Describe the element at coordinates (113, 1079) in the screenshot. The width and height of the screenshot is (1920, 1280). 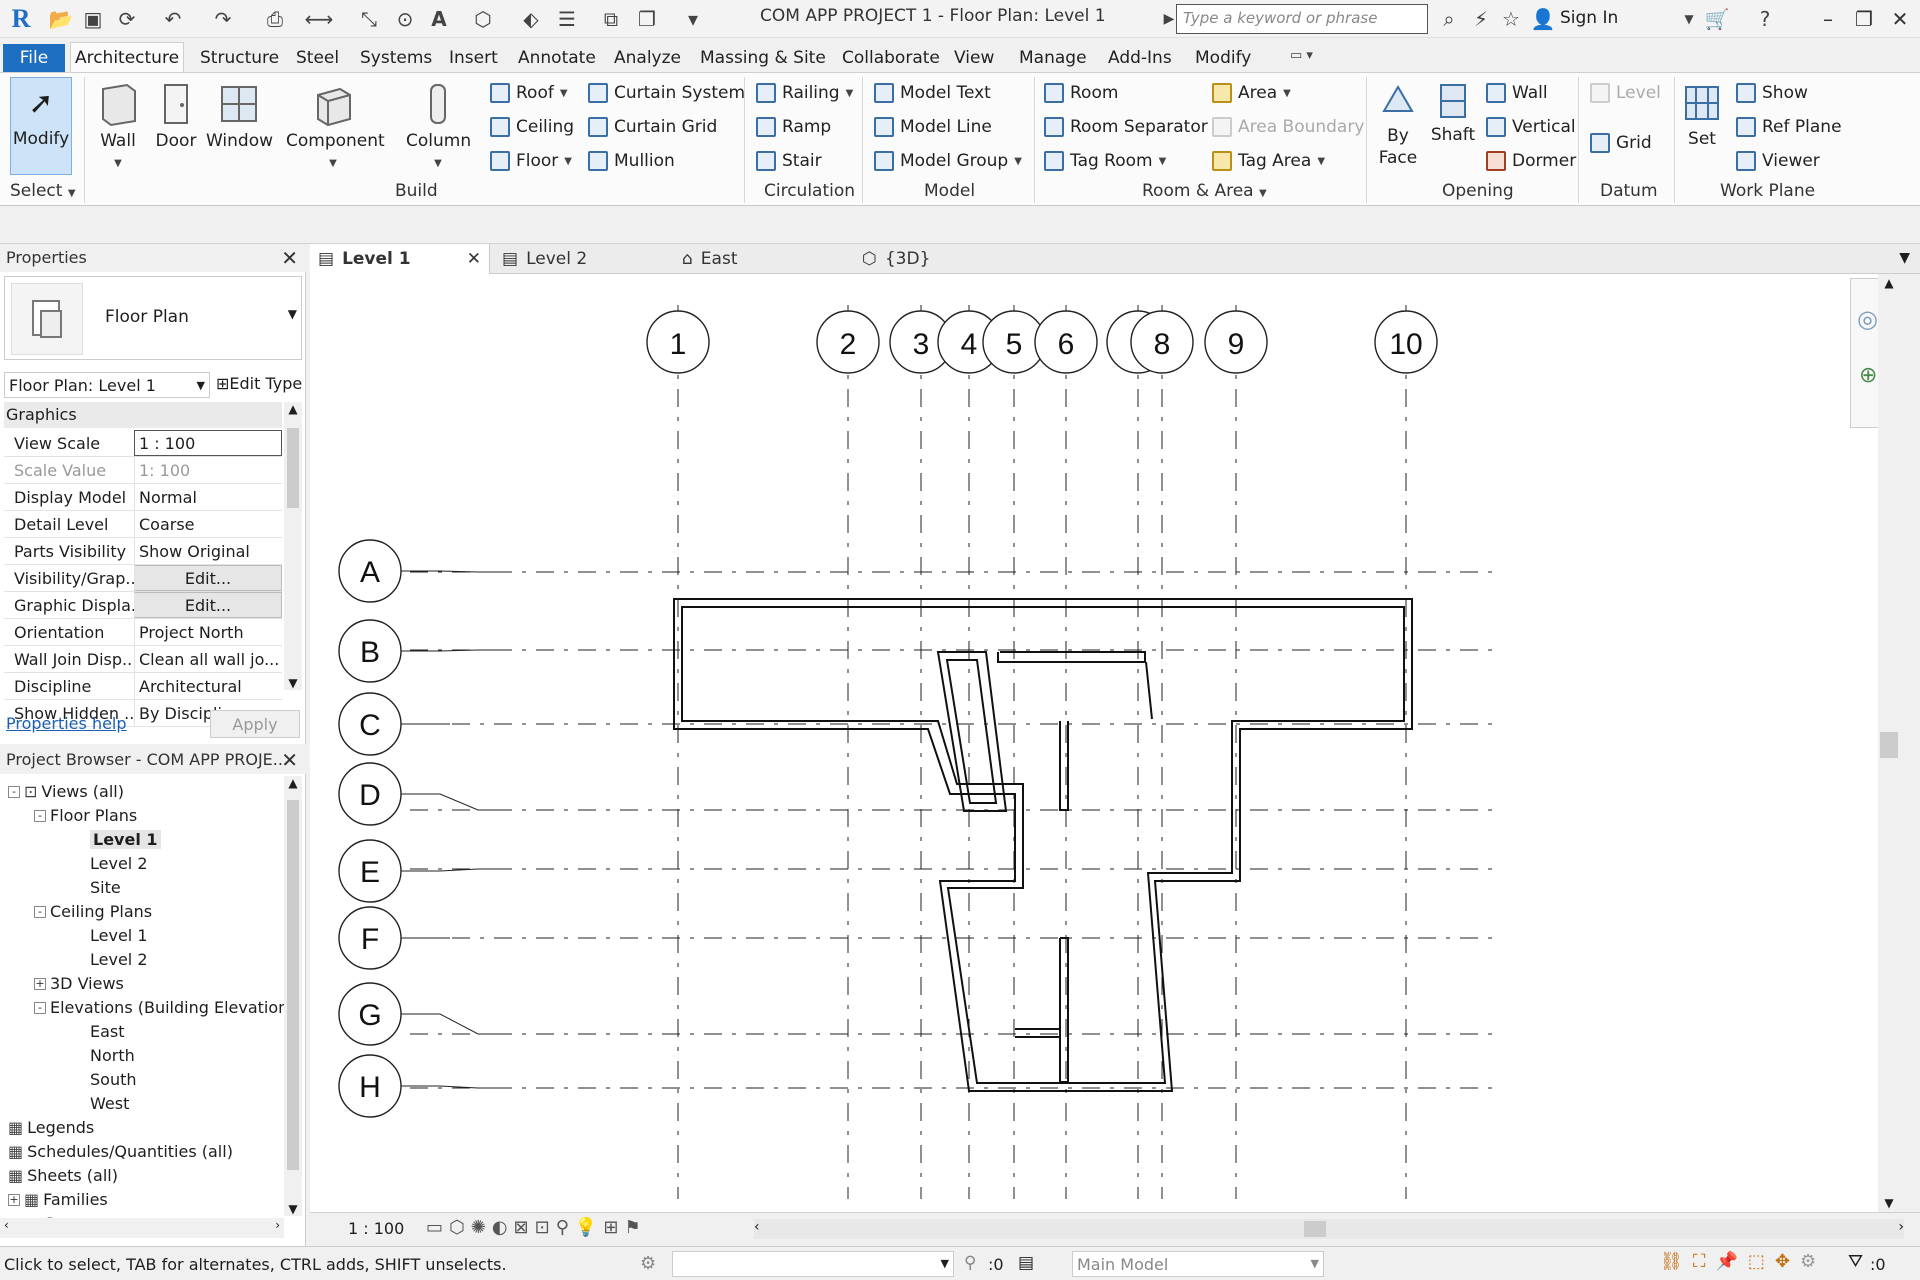
I see `browser-node: South` at that location.